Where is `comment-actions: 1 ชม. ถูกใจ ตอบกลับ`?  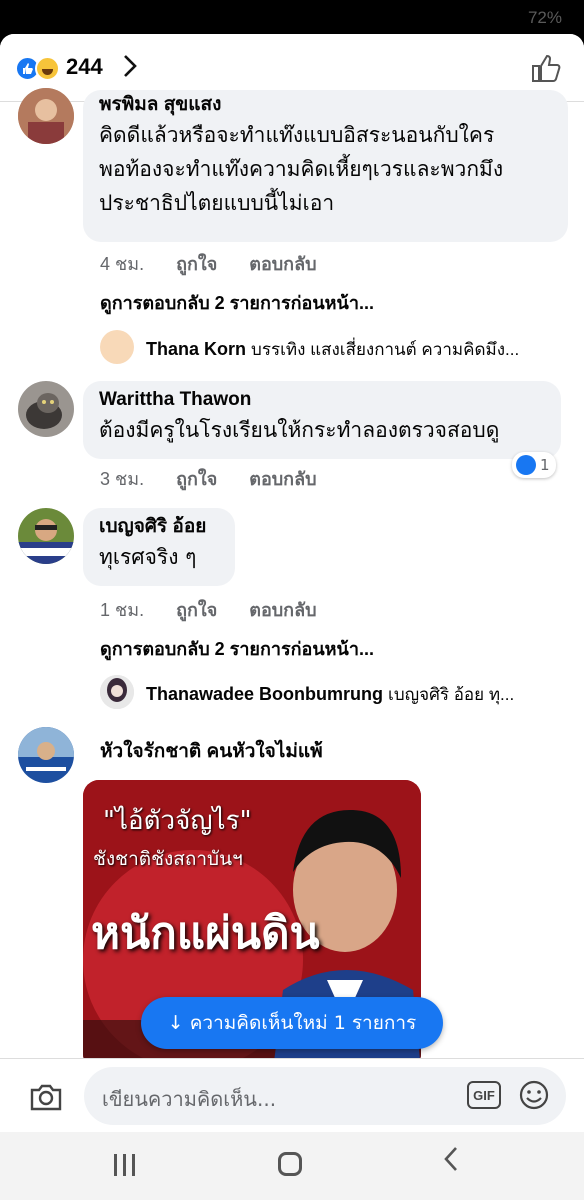 comment-actions: 1 ชม. ถูกใจ ตอบกลับ is located at coordinates (208, 609).